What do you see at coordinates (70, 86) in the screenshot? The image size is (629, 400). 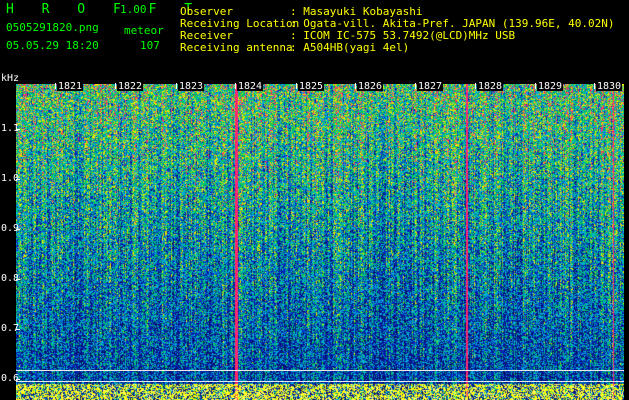 I see `time-label-1821: 1821` at bounding box center [70, 86].